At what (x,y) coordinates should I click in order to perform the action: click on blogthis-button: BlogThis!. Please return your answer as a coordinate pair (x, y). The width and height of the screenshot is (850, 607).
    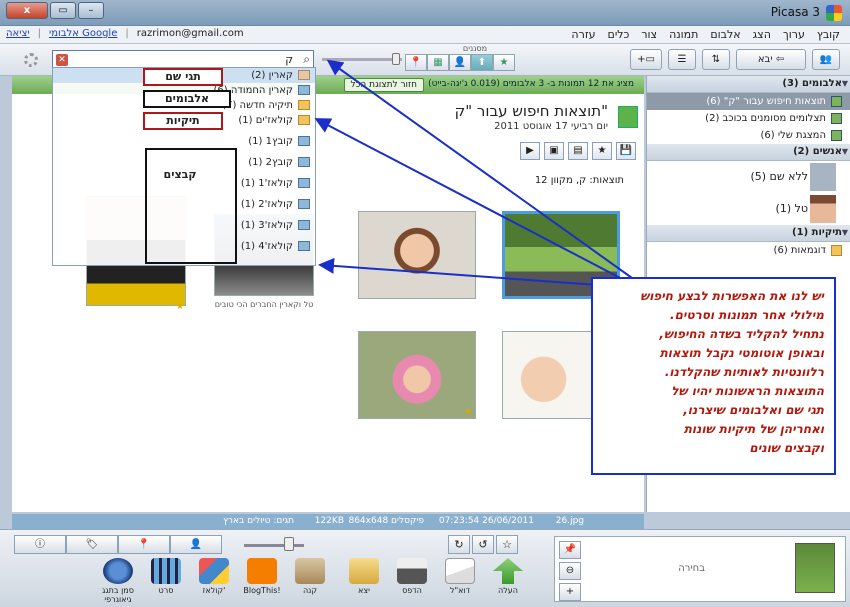
    Looking at the image, I should click on (262, 576).